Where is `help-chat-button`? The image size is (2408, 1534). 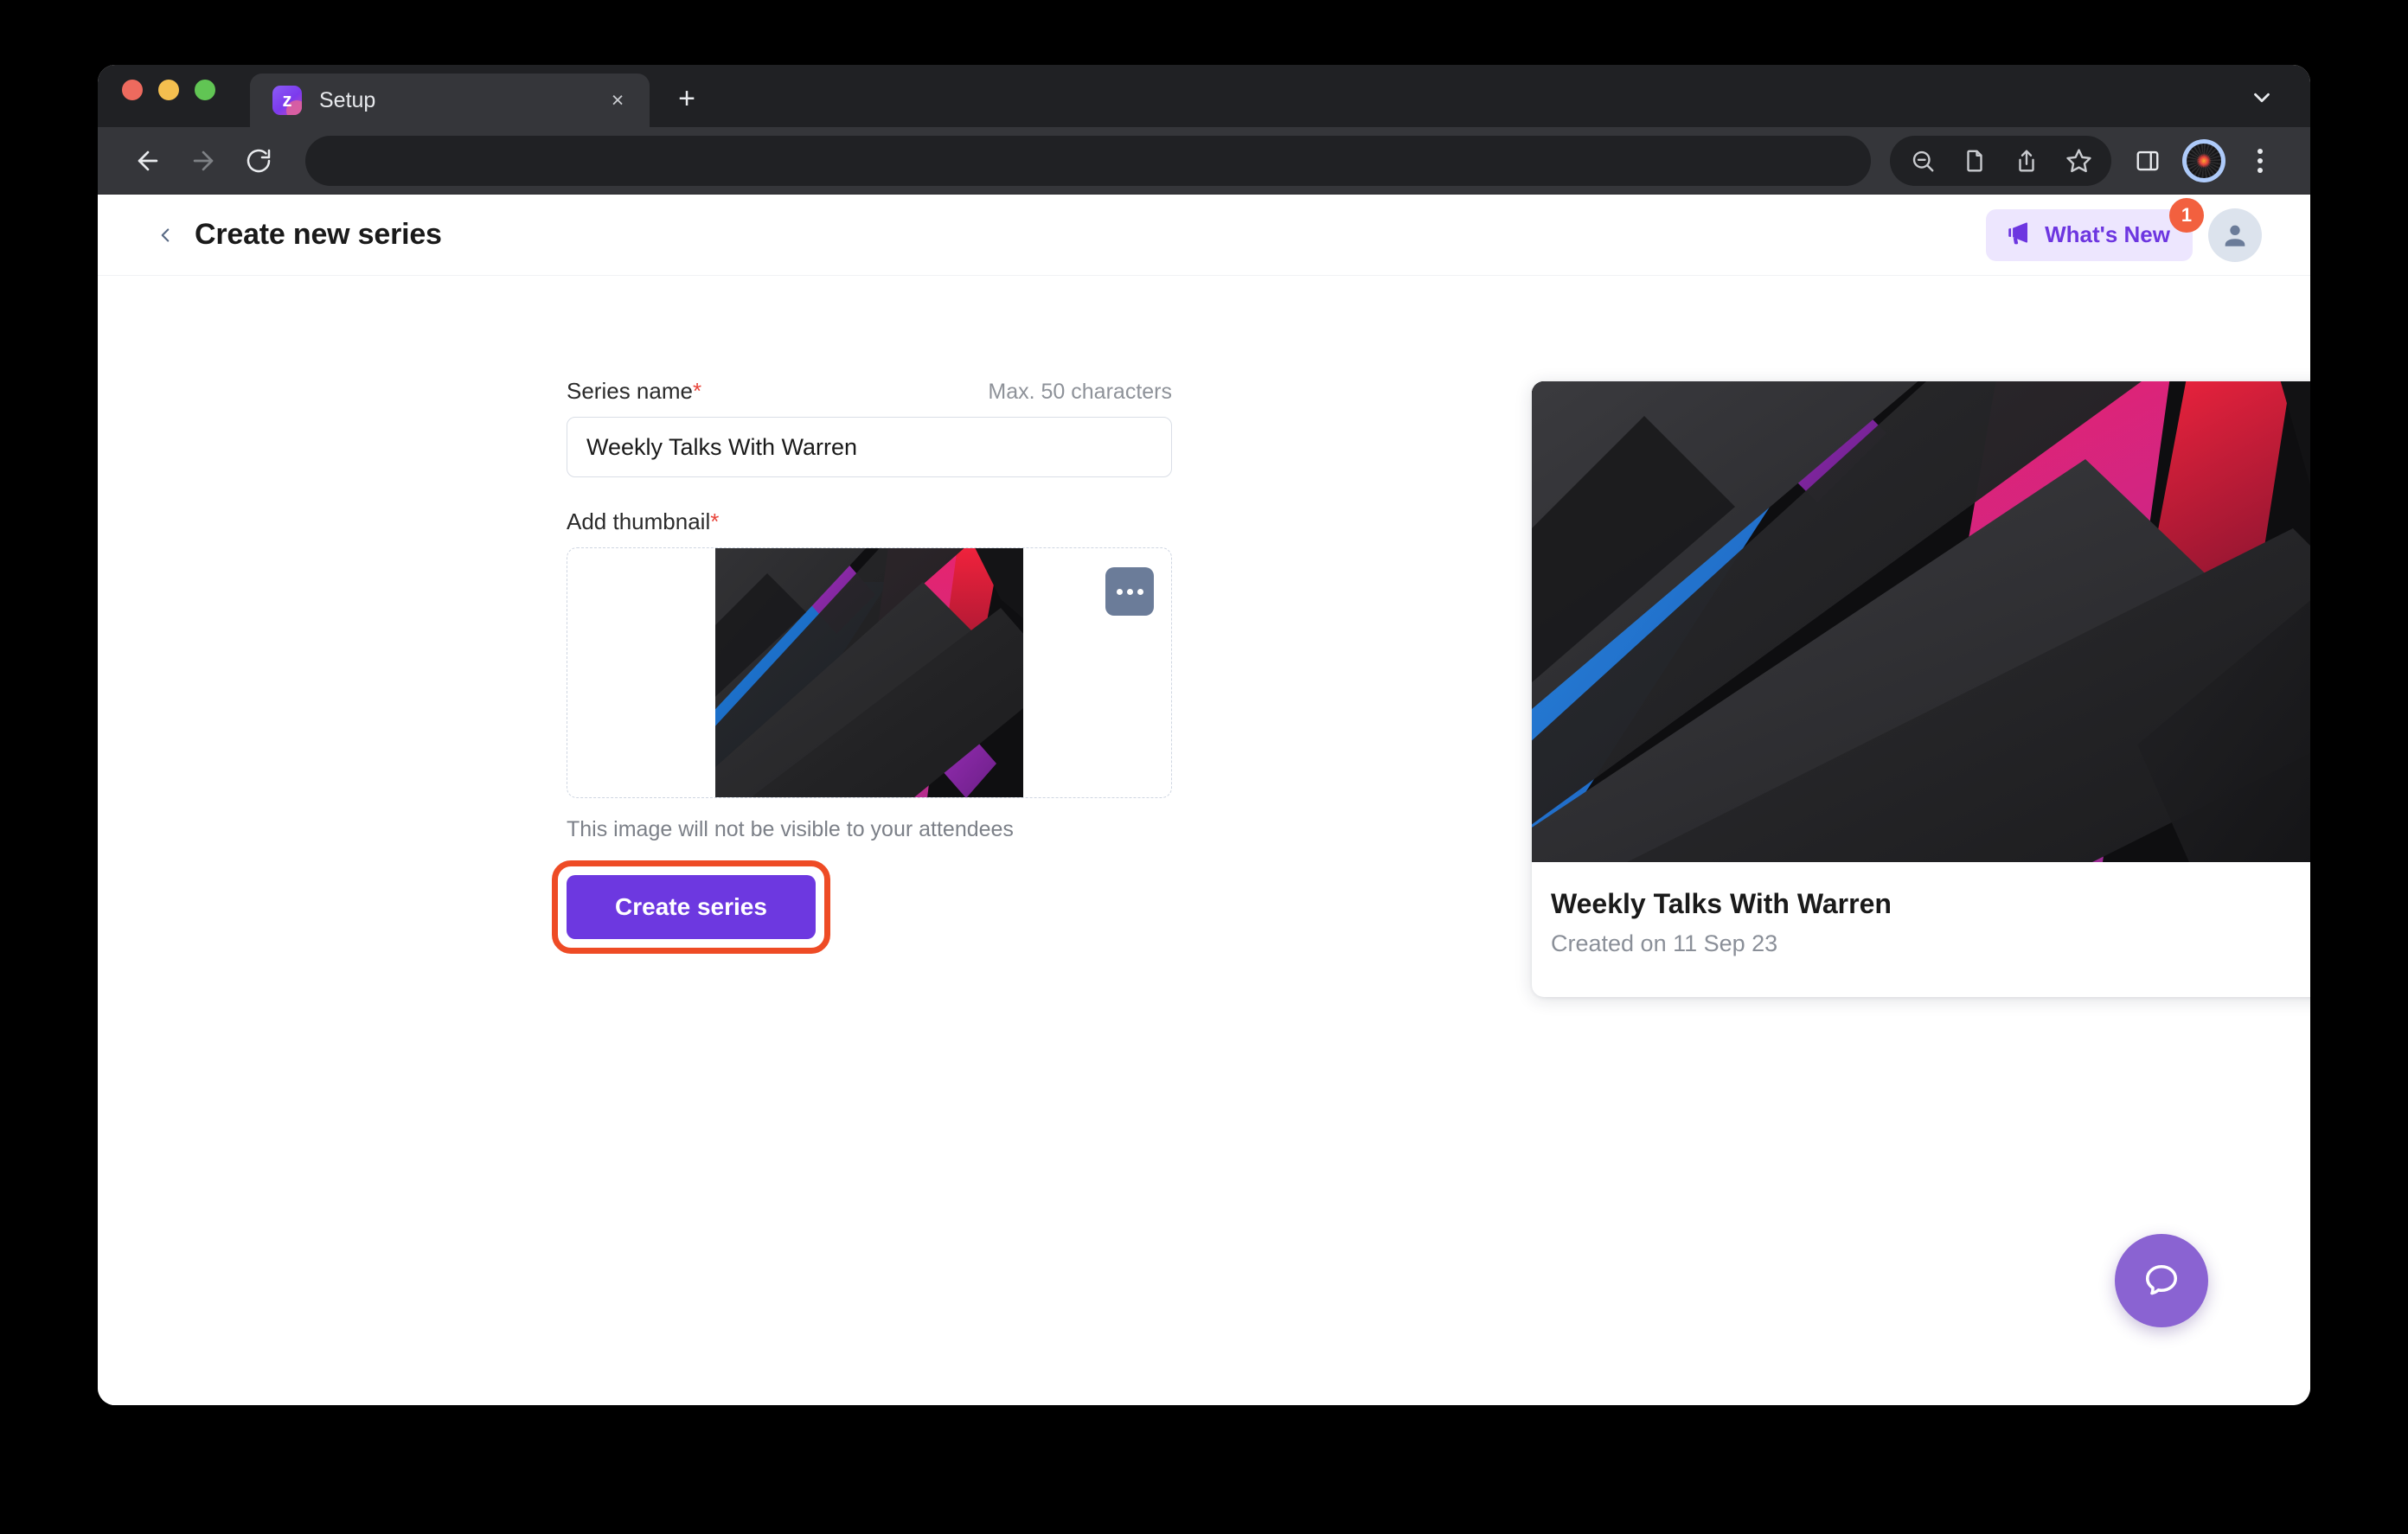 help-chat-button is located at coordinates (2161, 1280).